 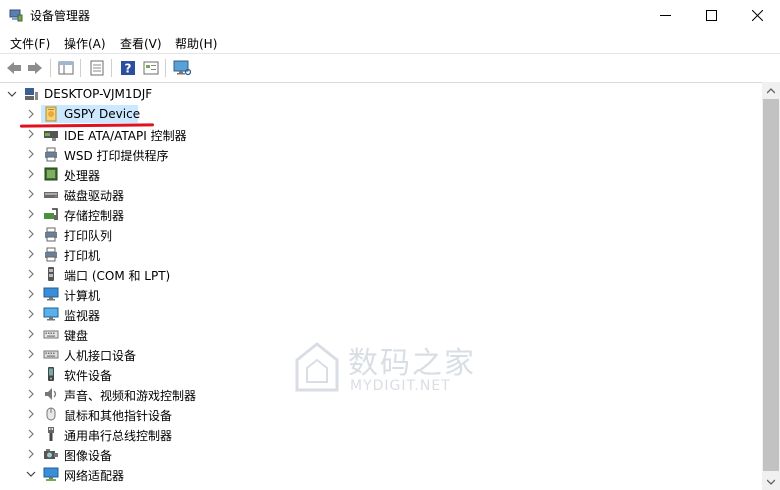 I want to click on forward-icon, so click(x=35, y=68).